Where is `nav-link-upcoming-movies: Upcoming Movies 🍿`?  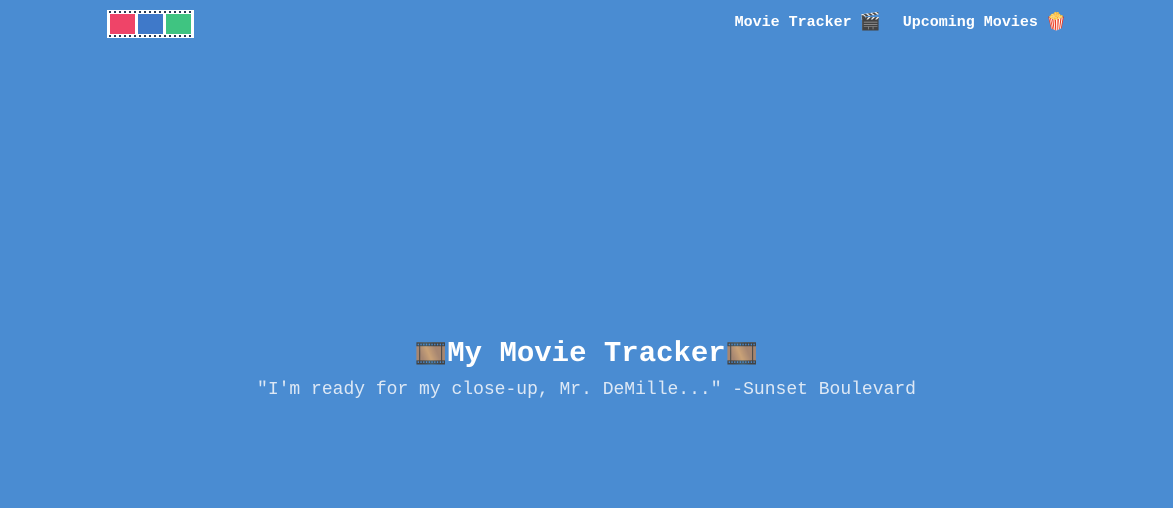
nav-link-upcoming-movies: Upcoming Movies 🍿 is located at coordinates (985, 22).